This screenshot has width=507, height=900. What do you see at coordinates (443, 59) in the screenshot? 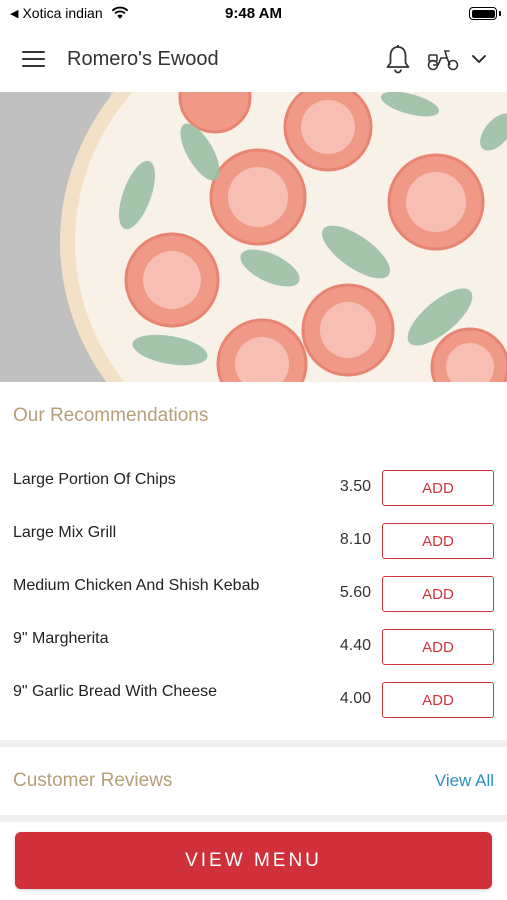
I see `scooter-icon` at bounding box center [443, 59].